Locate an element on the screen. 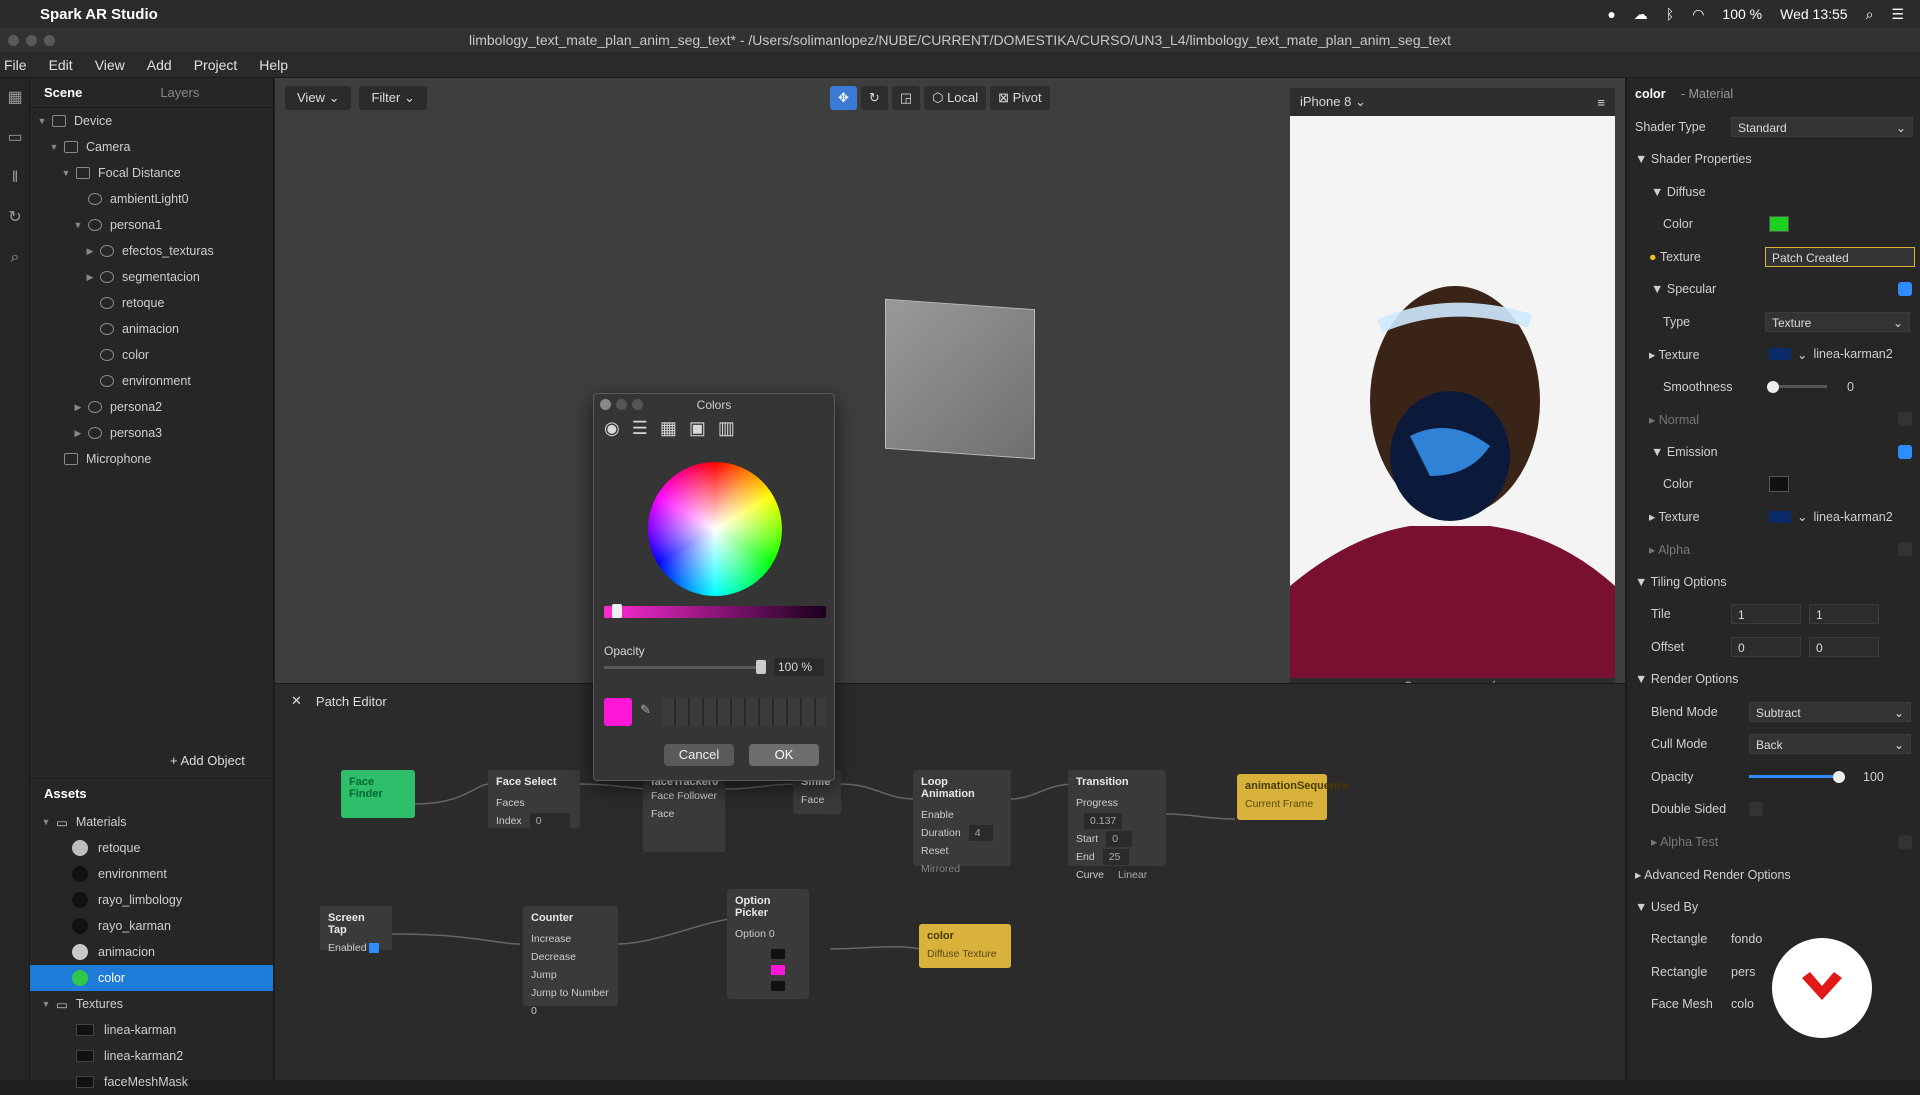 The image size is (1920, 1095). device-selector: iPhone 8 ⌄ is located at coordinates (1333, 102).